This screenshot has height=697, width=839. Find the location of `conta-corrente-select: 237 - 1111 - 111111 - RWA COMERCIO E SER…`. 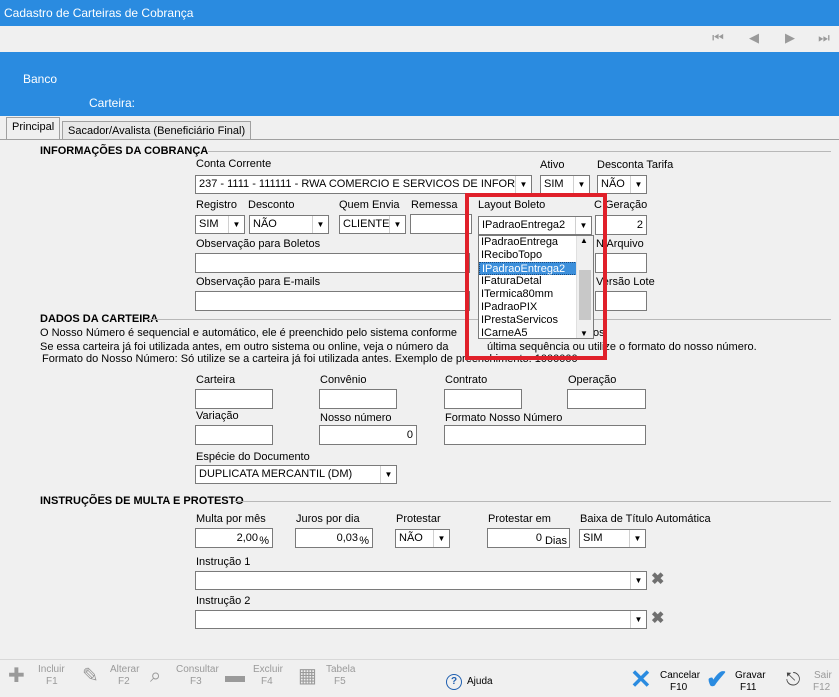

conta-corrente-select: 237 - 1111 - 111111 - RWA COMERCIO E SER… is located at coordinates (363, 184).